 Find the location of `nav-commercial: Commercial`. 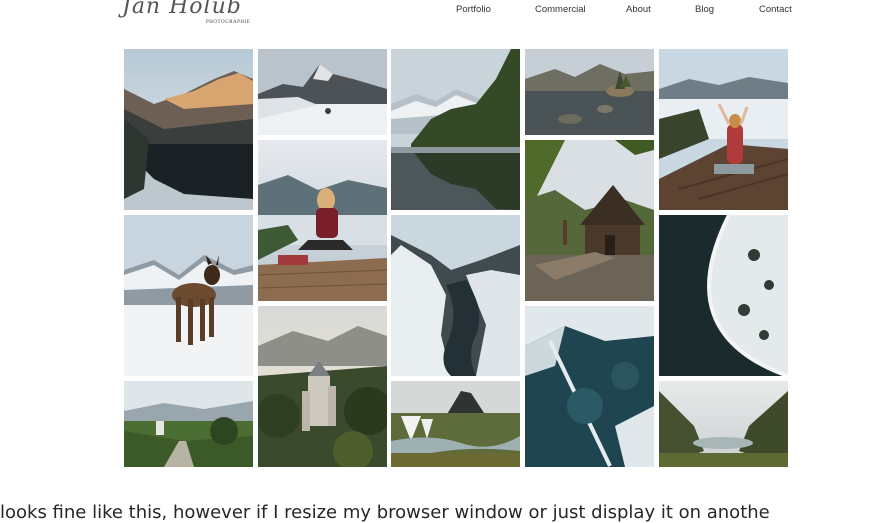

nav-commercial: Commercial is located at coordinates (560, 9).